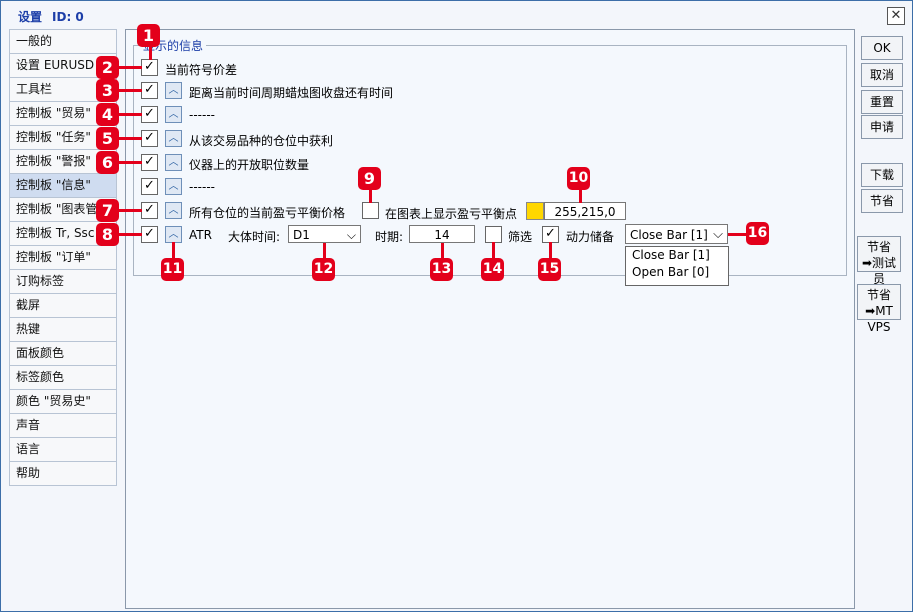 The height and width of the screenshot is (612, 913). I want to click on profit-checkbox: ✓, so click(149, 138).